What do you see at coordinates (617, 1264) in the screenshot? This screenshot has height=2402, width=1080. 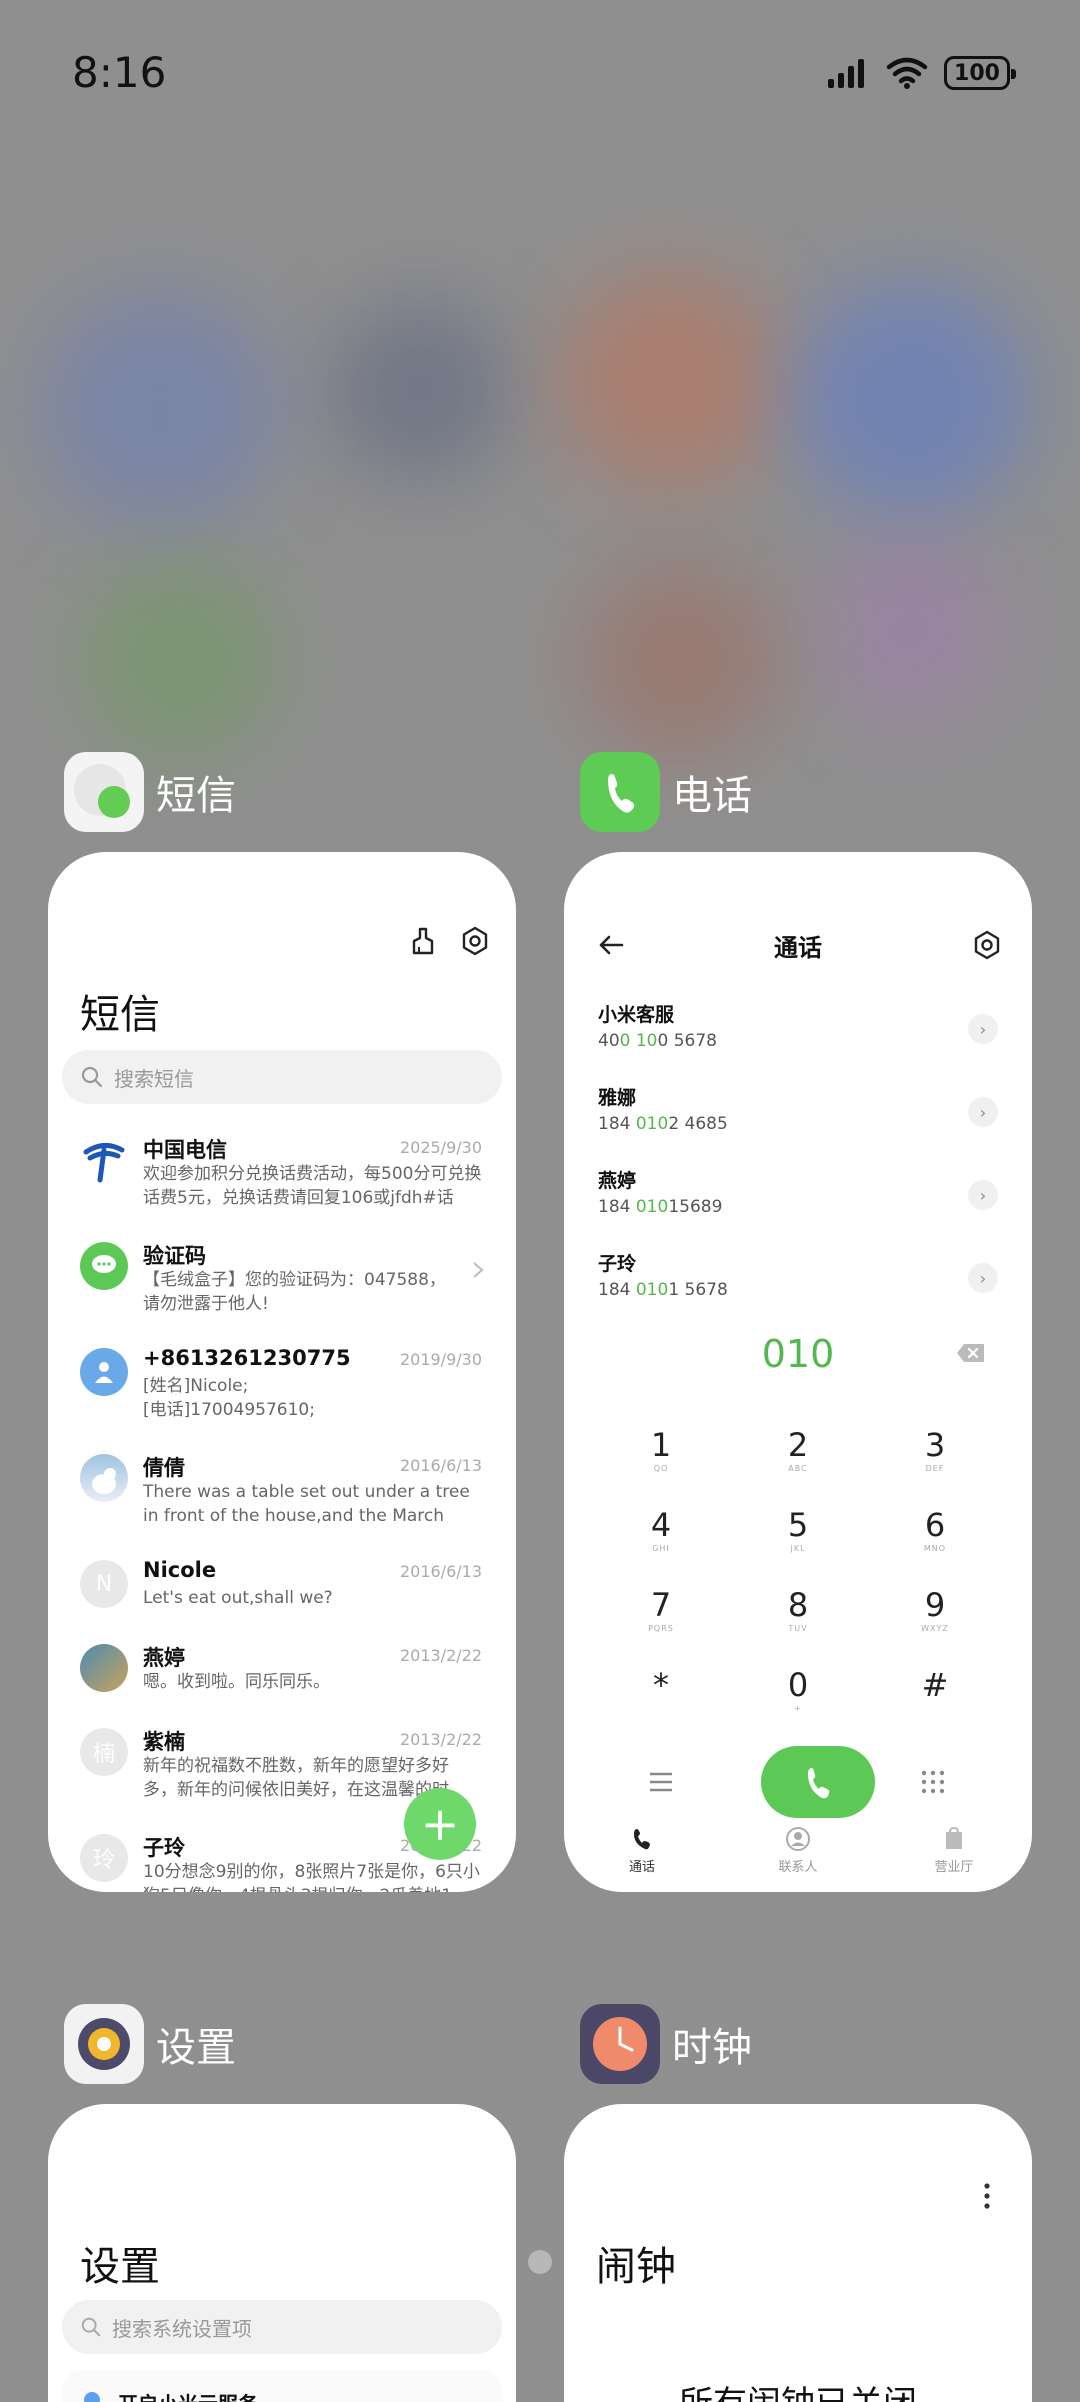 I see `contact-name: 子玲` at bounding box center [617, 1264].